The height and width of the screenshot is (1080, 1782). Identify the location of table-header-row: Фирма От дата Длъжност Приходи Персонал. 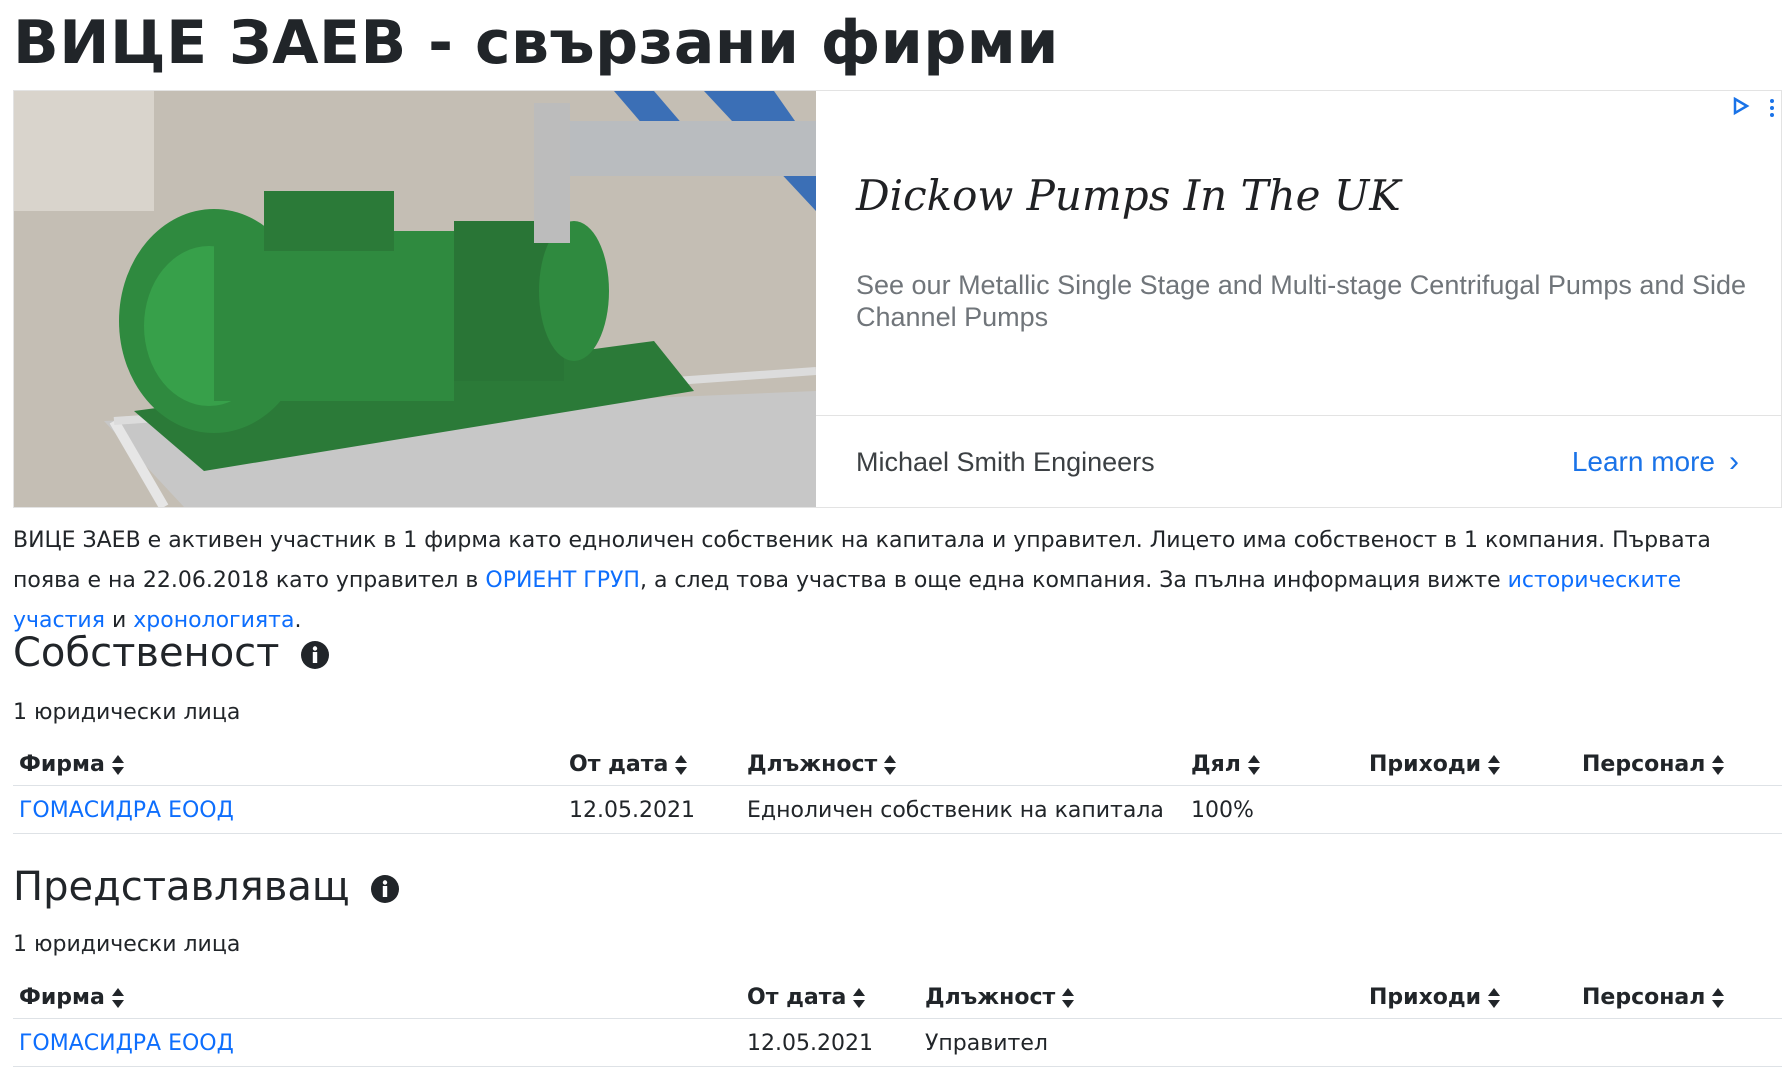
(897, 997).